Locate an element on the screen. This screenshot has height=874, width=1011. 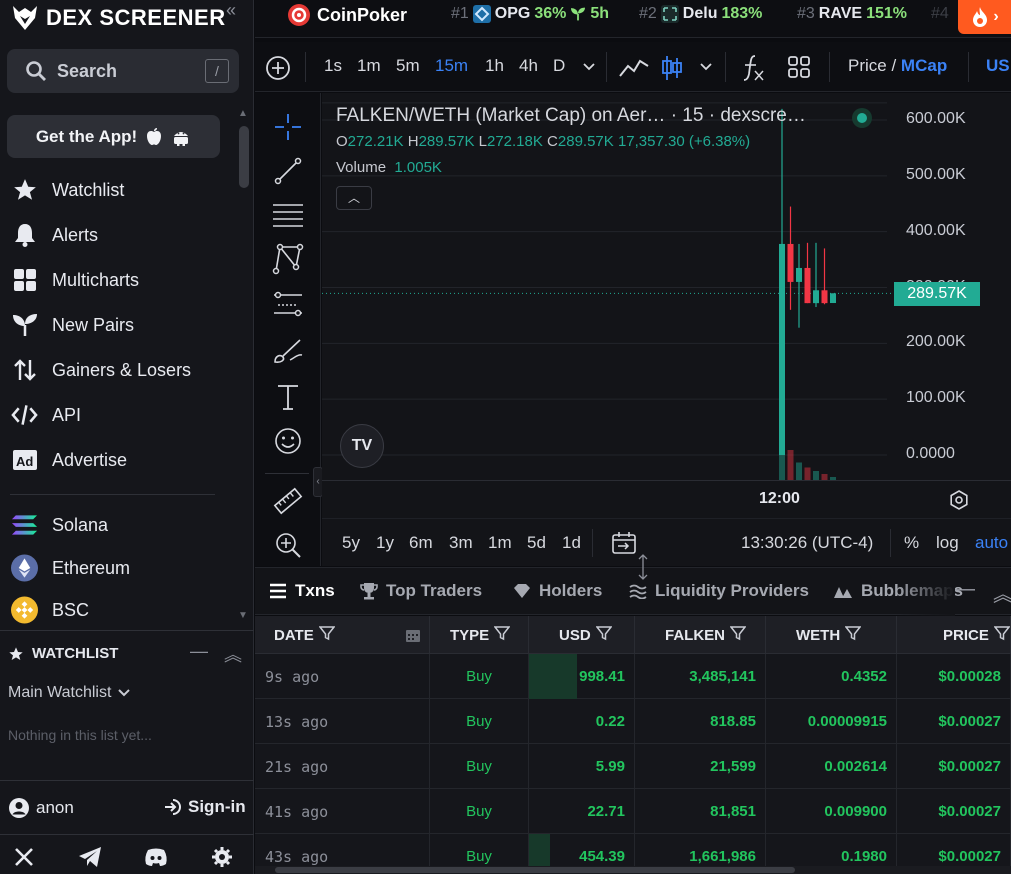
sponsor-link: CoinPoker is located at coordinates (347, 15).